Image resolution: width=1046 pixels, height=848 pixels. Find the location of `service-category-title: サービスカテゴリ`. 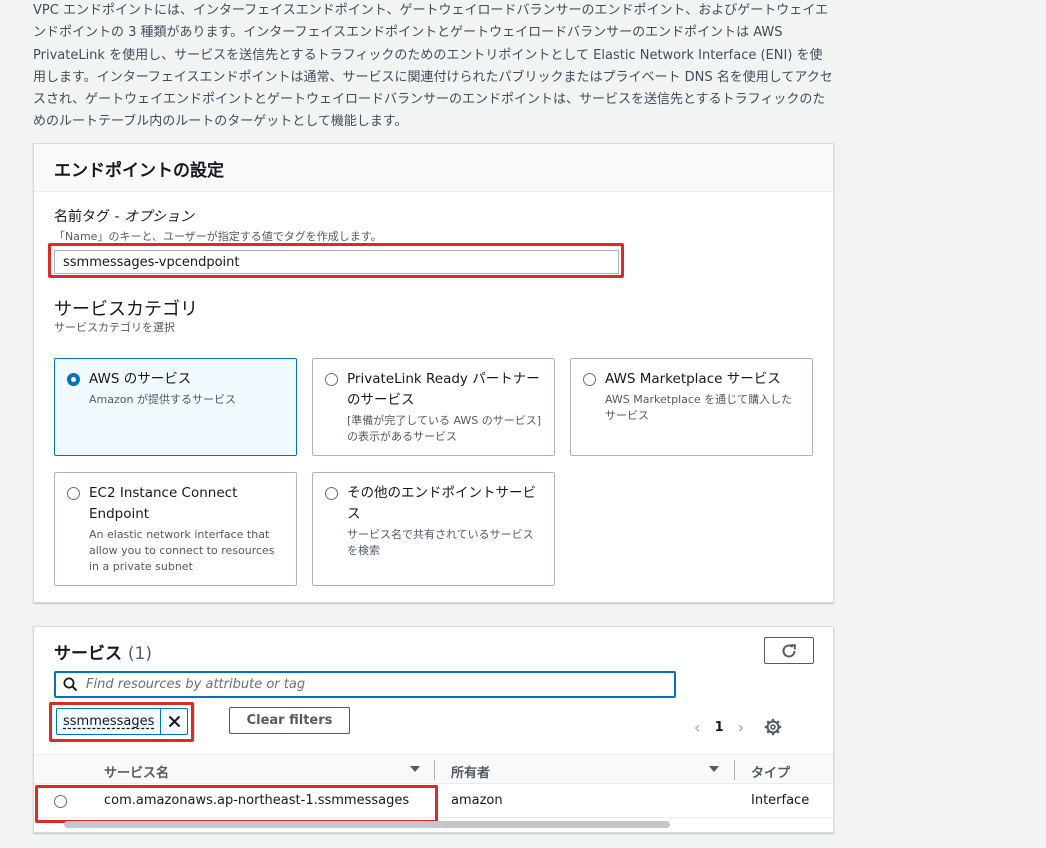

service-category-title: サービスカテゴリ is located at coordinates (126, 309).